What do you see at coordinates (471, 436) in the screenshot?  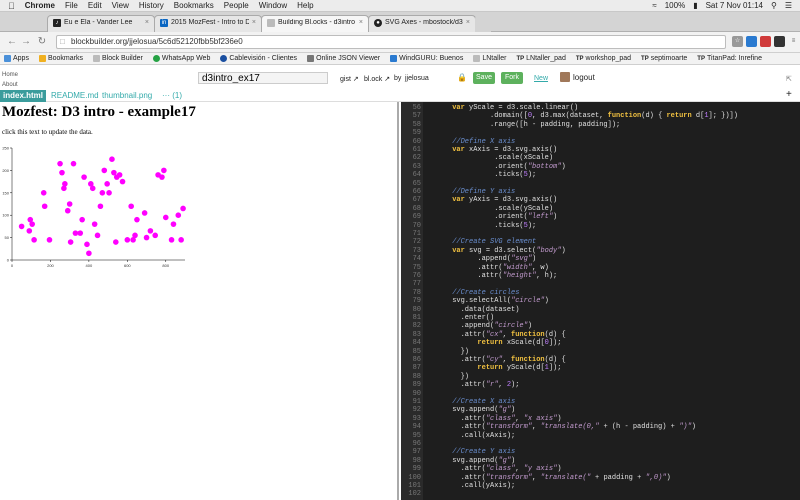 I see `code-line: .call(xAxis);` at bounding box center [471, 436].